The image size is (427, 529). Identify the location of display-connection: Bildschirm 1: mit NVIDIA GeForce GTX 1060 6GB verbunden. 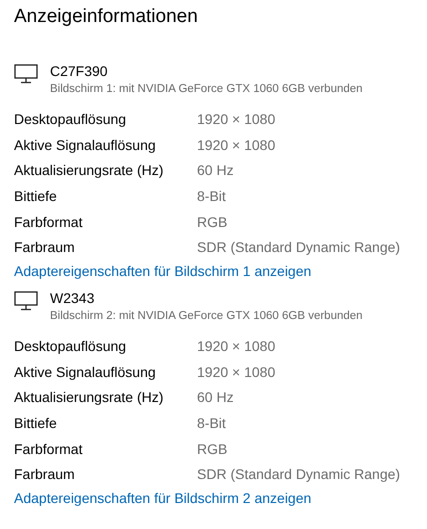
(206, 89).